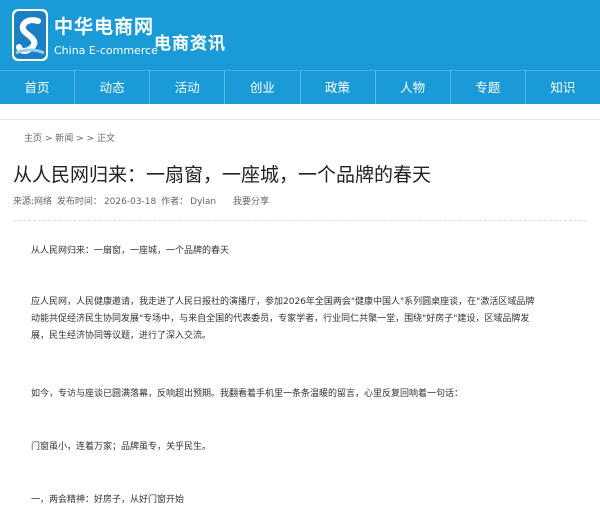  What do you see at coordinates (188, 87) in the screenshot?
I see `nav-item-events: 活动` at bounding box center [188, 87].